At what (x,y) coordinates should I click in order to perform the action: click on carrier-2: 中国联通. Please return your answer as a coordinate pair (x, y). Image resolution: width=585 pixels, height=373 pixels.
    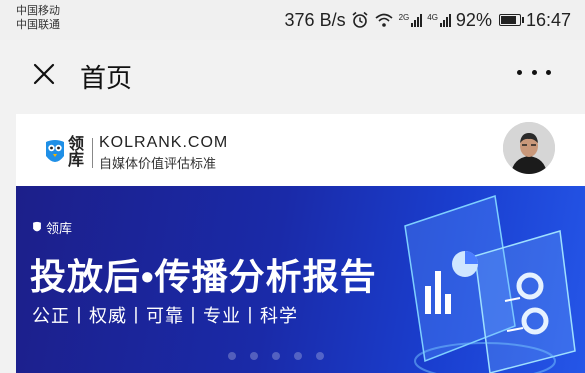
    Looking at the image, I should click on (38, 25).